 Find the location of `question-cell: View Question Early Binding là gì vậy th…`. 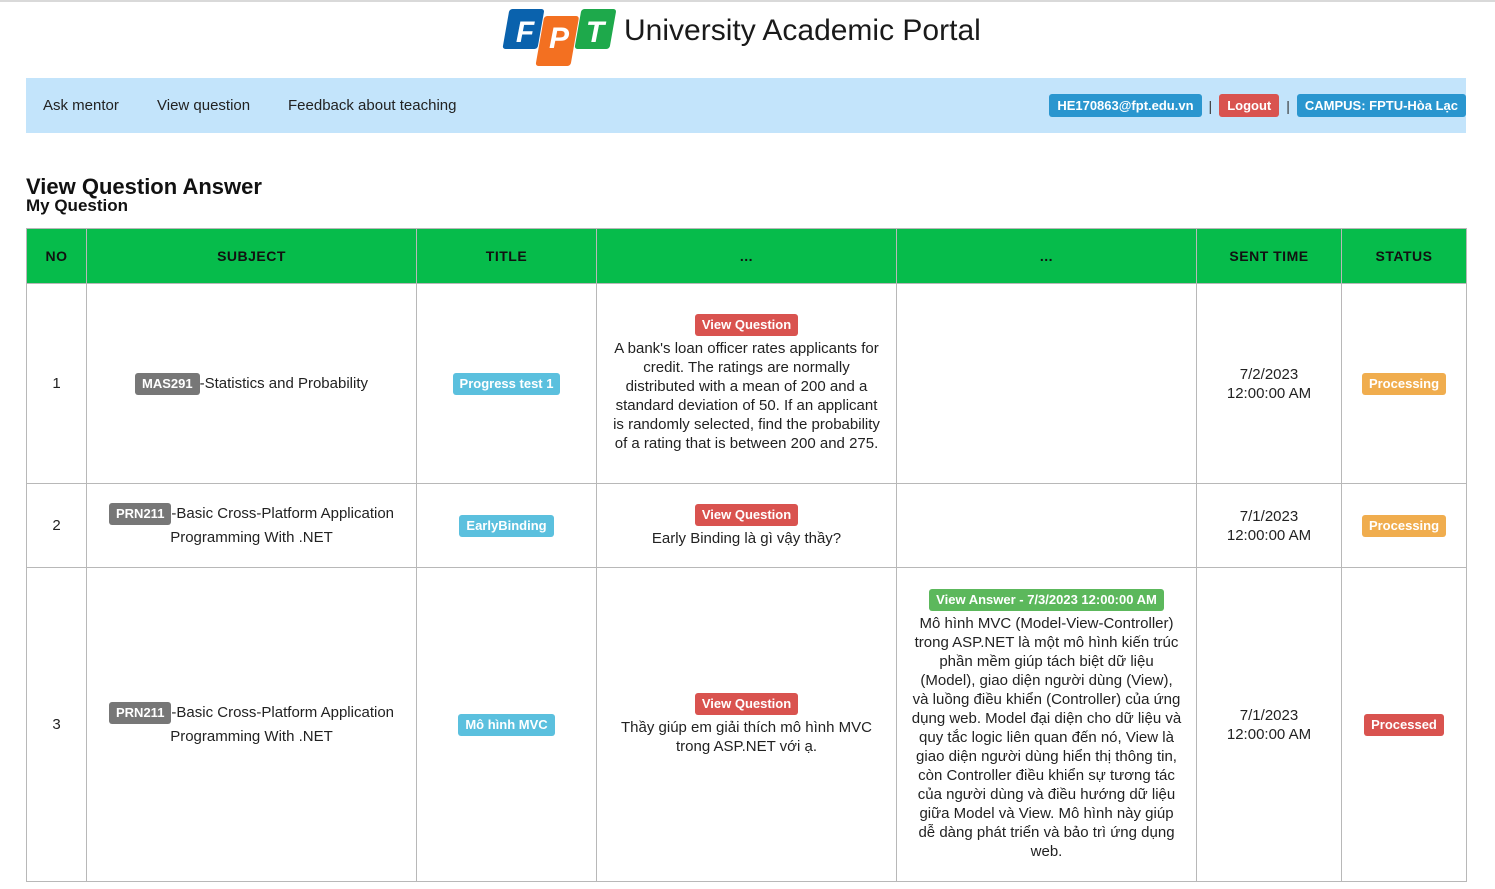

question-cell: View Question Early Binding là gì vậy th… is located at coordinates (746, 525).